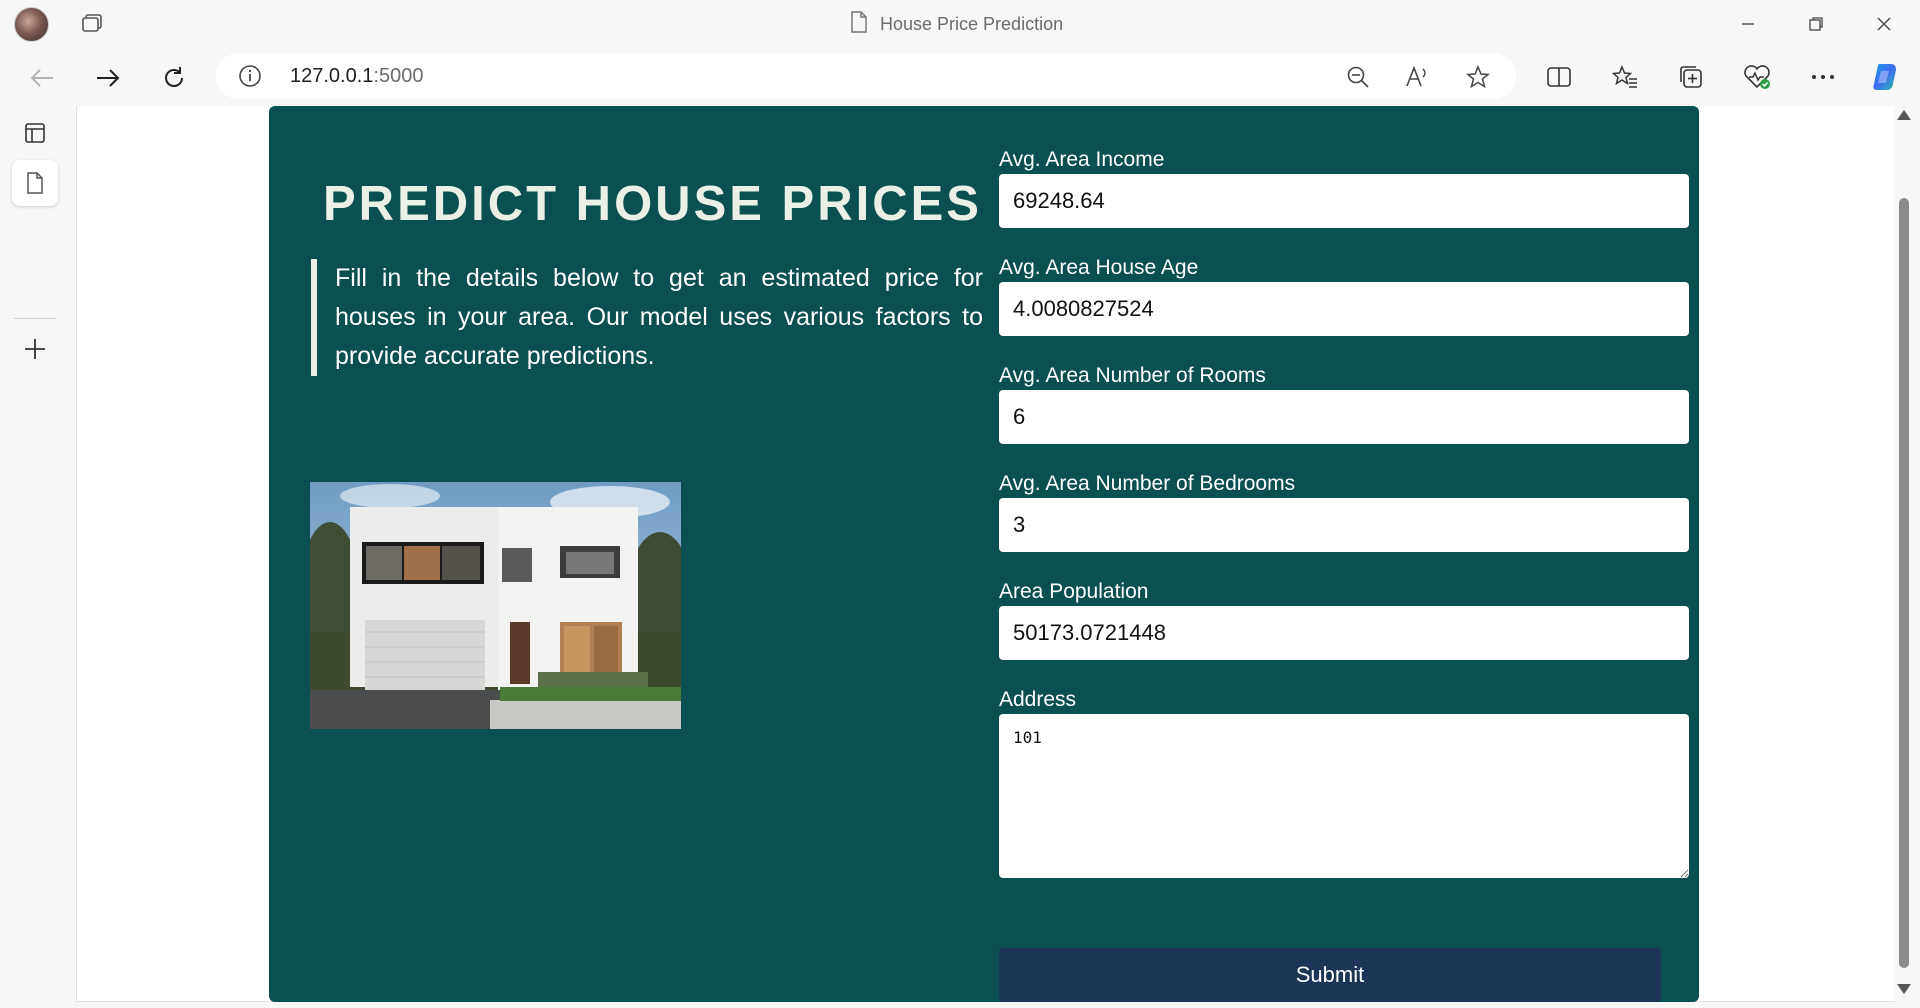  What do you see at coordinates (1418, 77) in the screenshot?
I see `read-aloud-icon` at bounding box center [1418, 77].